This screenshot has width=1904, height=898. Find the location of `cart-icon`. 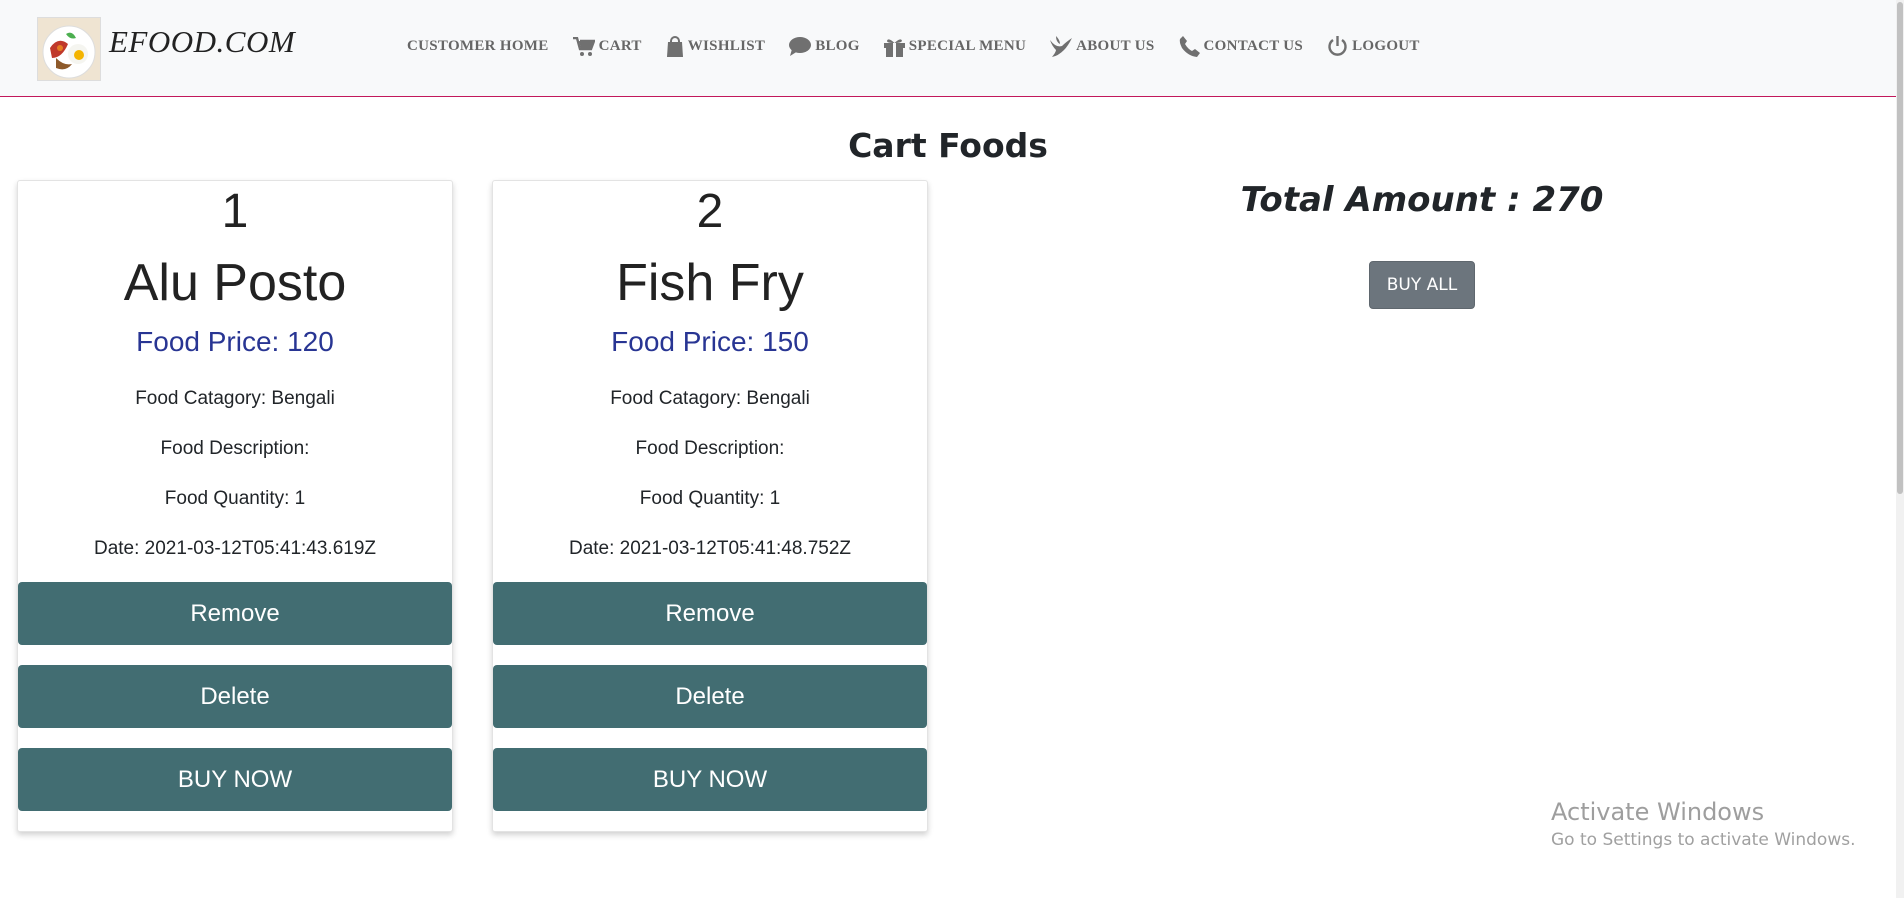

cart-icon is located at coordinates (583, 46).